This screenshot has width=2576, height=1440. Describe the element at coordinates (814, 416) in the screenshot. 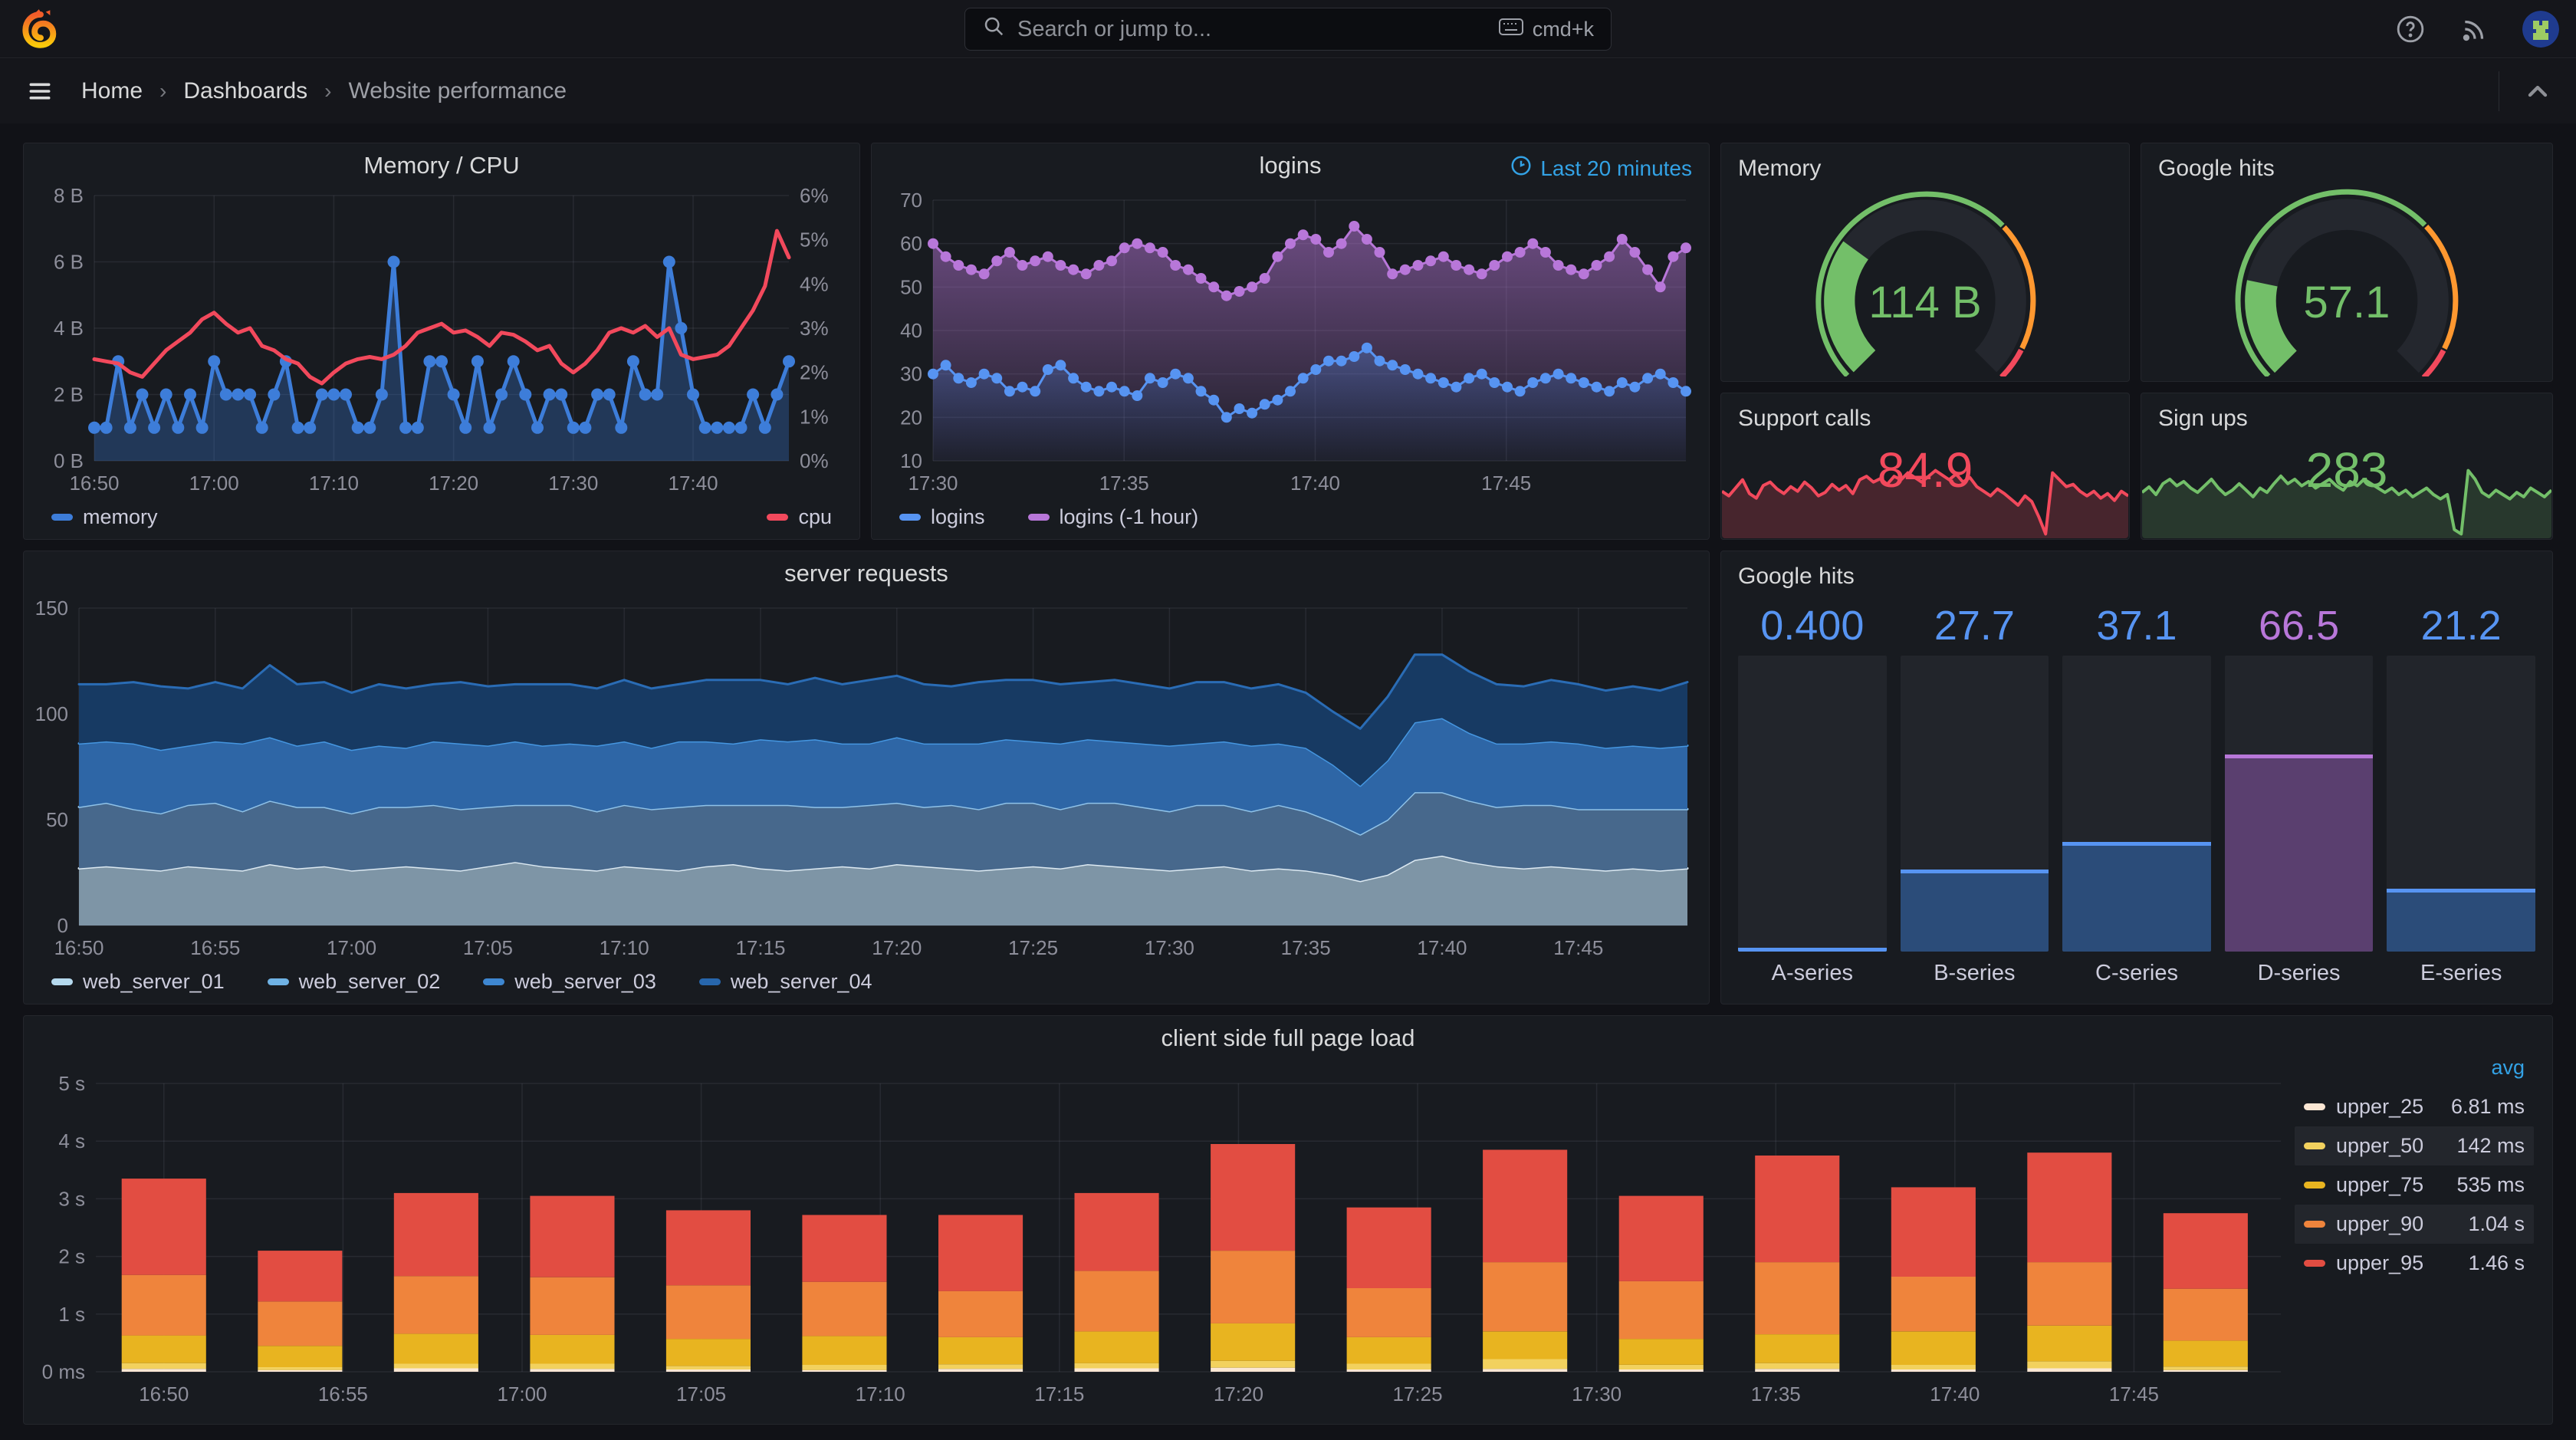

I see `svg-text: 1%` at that location.